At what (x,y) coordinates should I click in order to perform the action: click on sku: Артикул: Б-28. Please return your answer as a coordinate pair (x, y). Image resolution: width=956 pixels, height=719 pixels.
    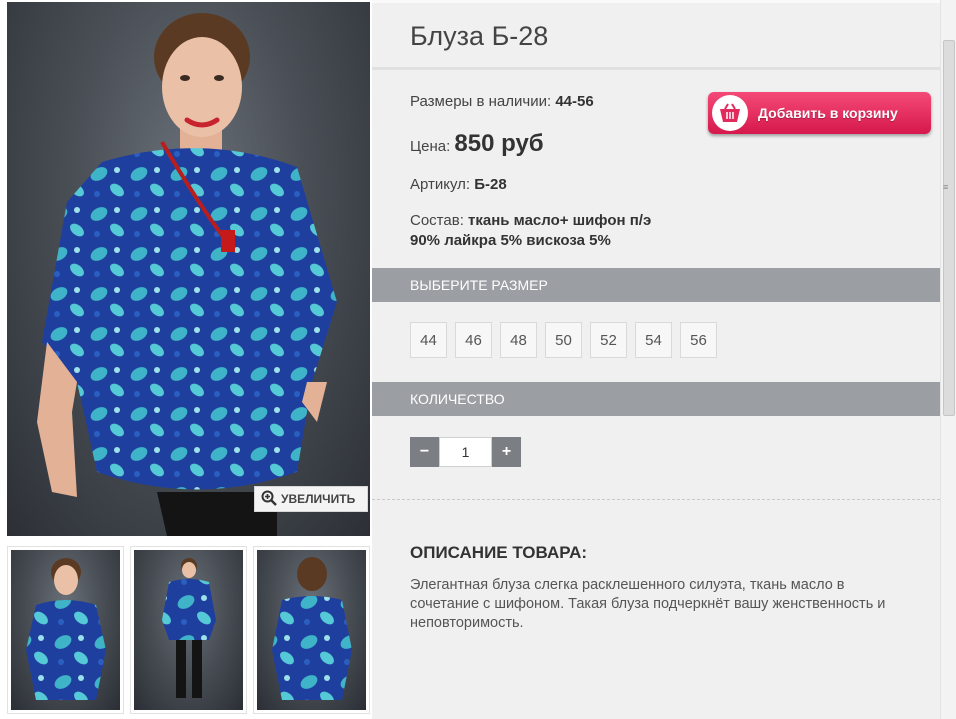
    Looking at the image, I should click on (458, 184).